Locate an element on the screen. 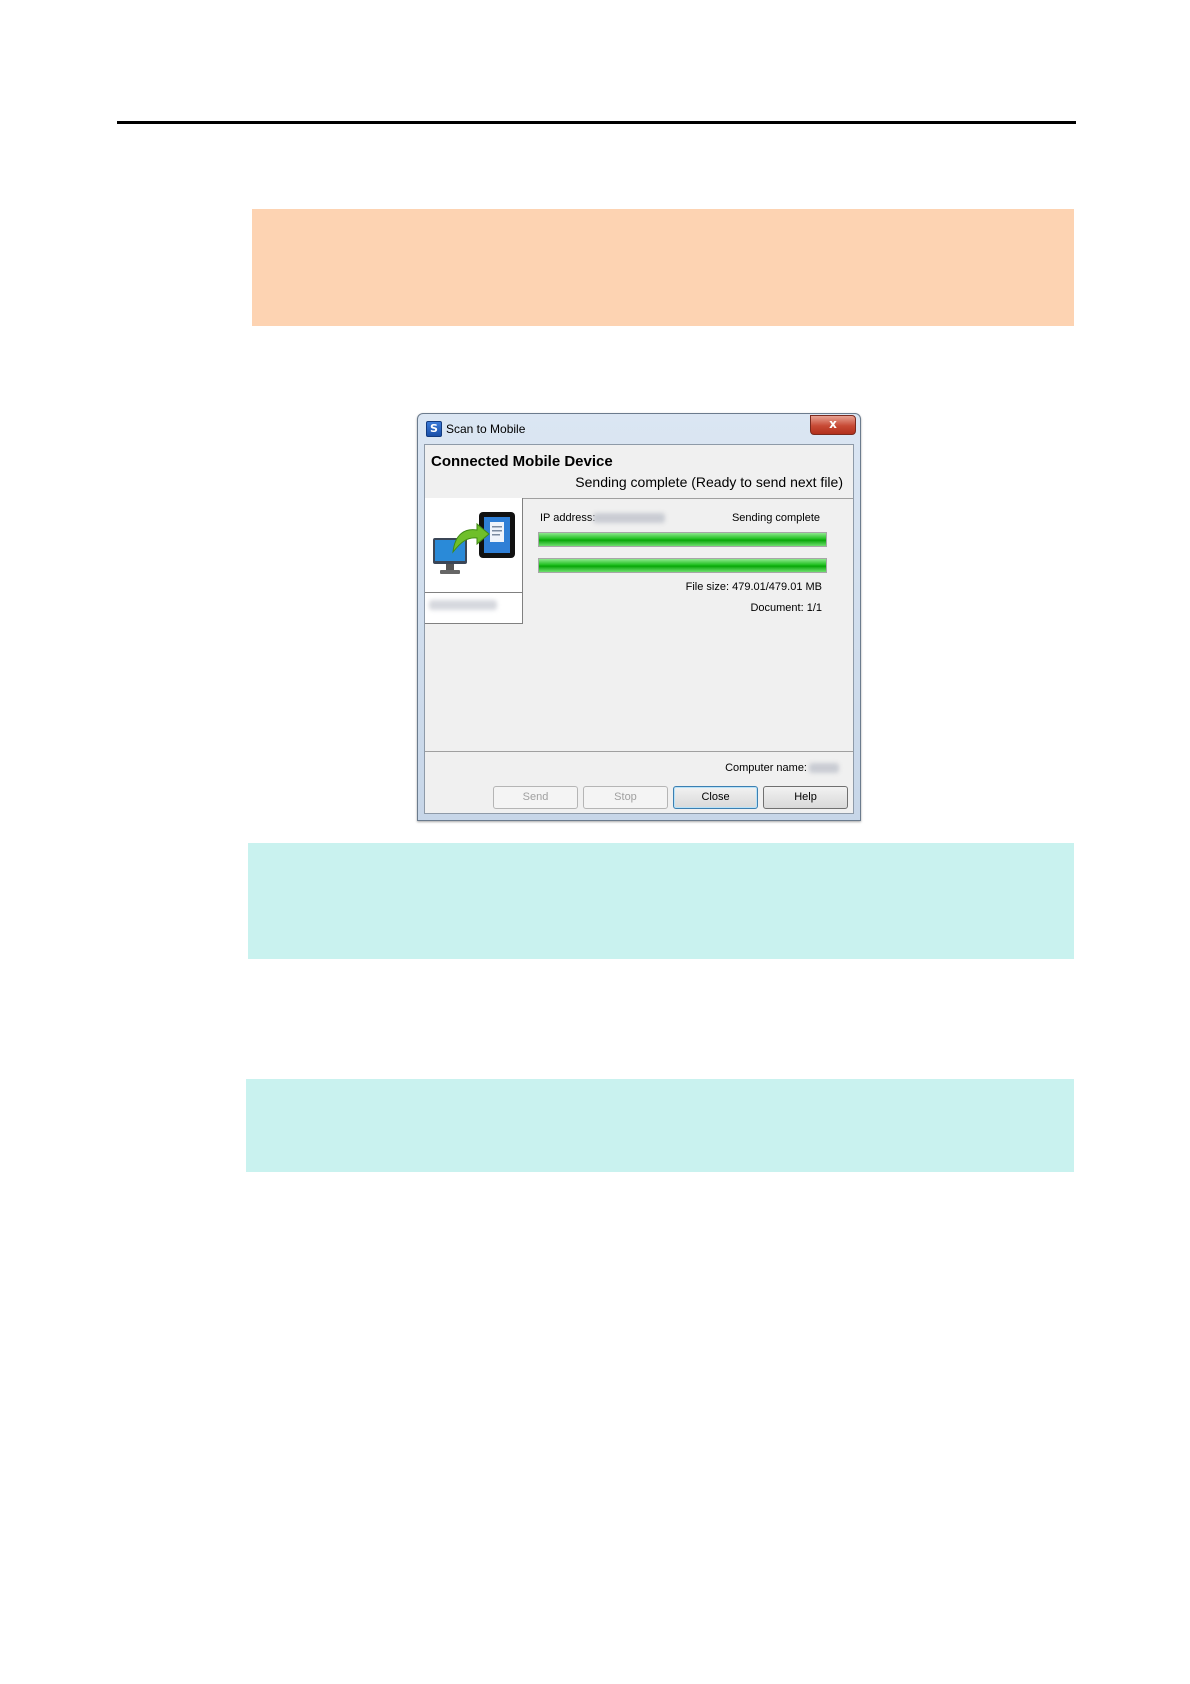 The width and height of the screenshot is (1190, 1684). footer-divider is located at coordinates (639, 751).